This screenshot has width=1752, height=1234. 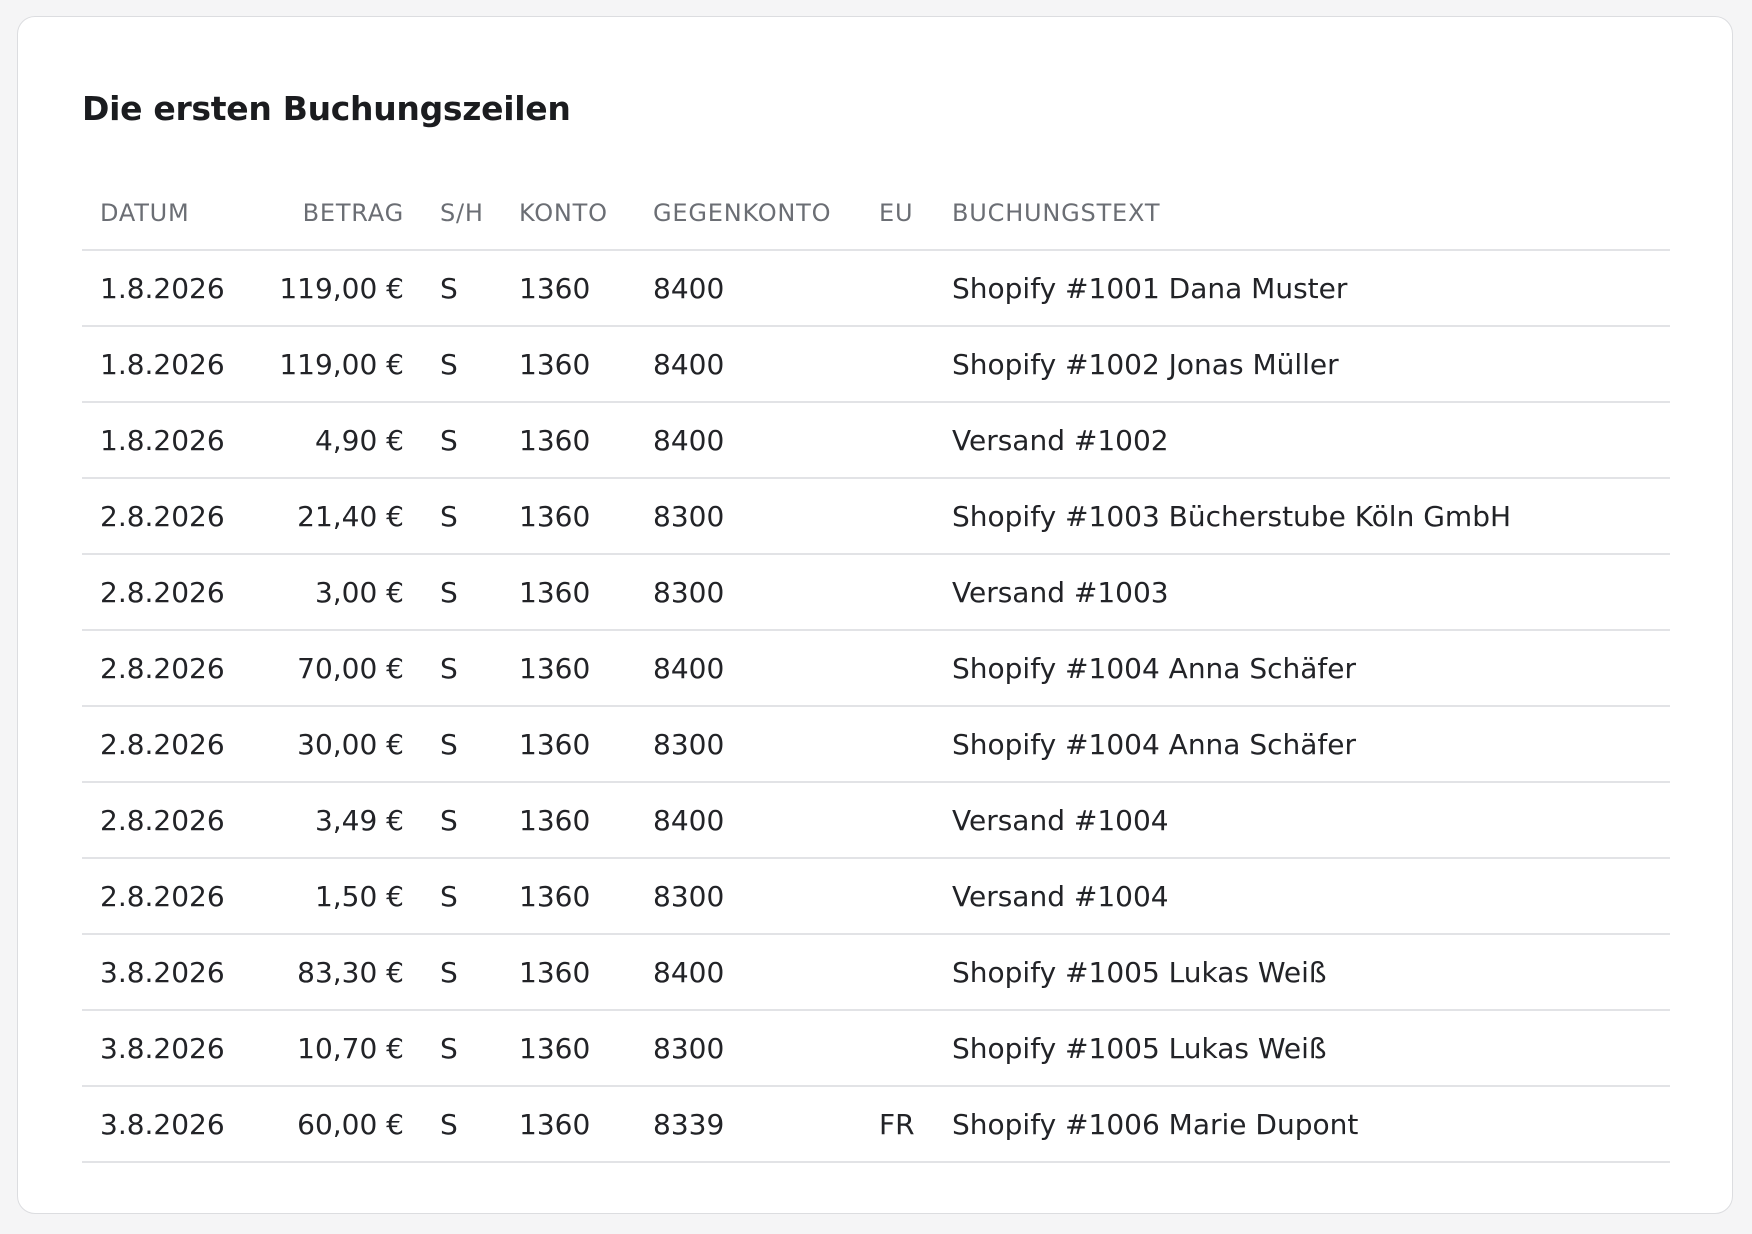 I want to click on column-header-sh: S/H, so click(x=452, y=214).